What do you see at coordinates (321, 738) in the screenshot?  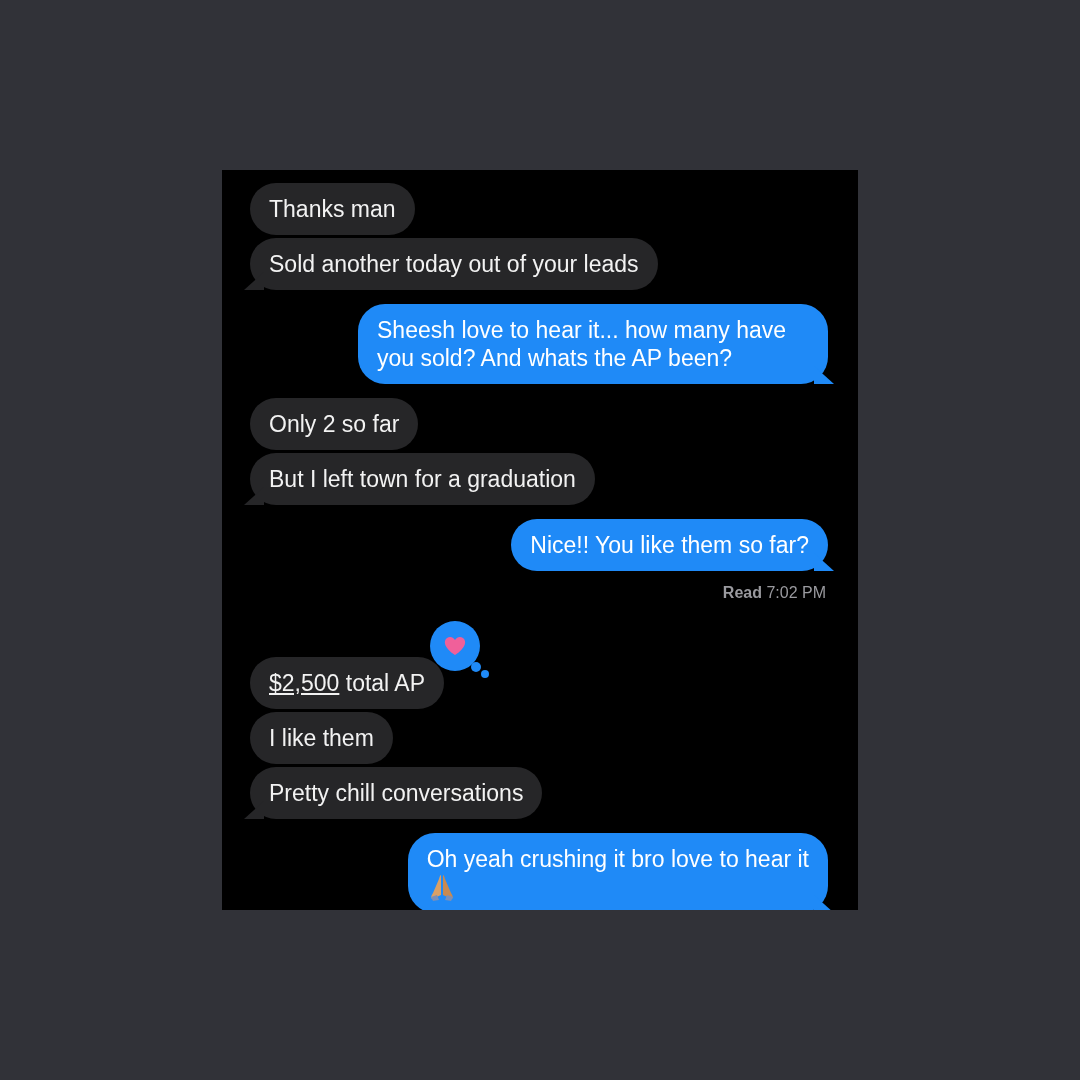 I see `message-bubble: I like them` at bounding box center [321, 738].